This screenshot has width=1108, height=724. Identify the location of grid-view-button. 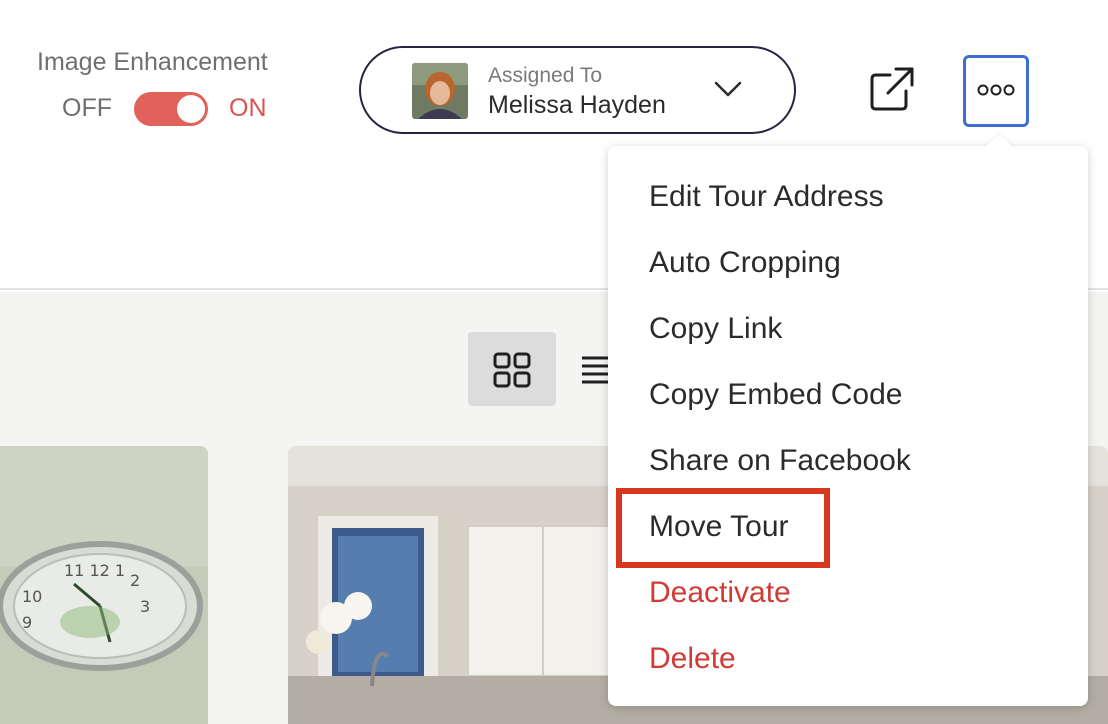
(512, 369).